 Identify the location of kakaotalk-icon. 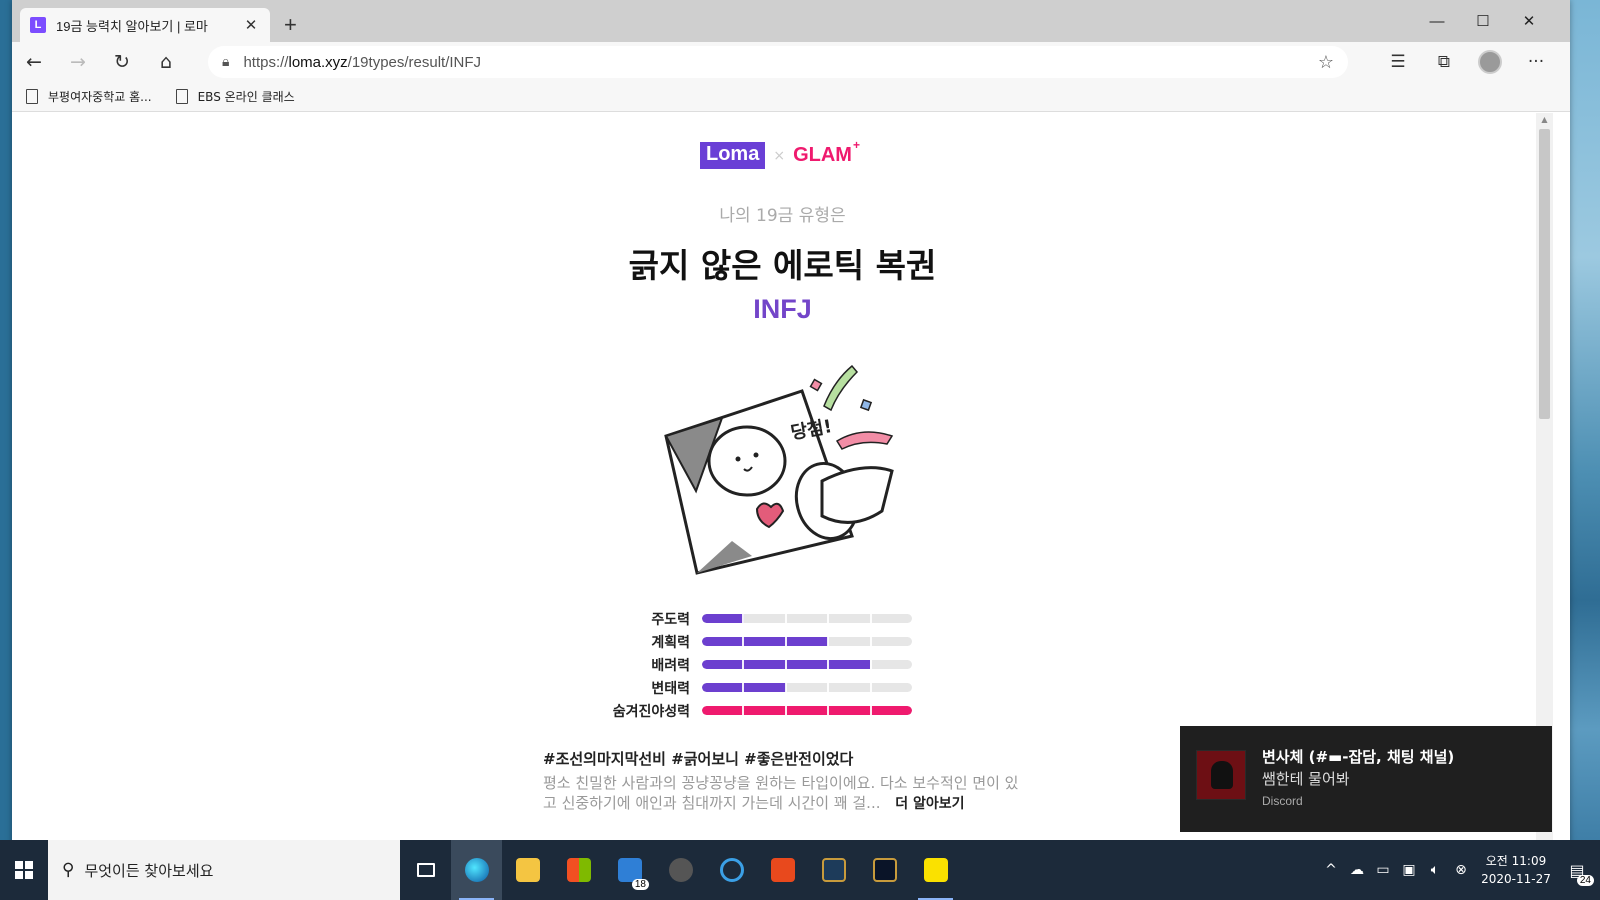
(935, 870).